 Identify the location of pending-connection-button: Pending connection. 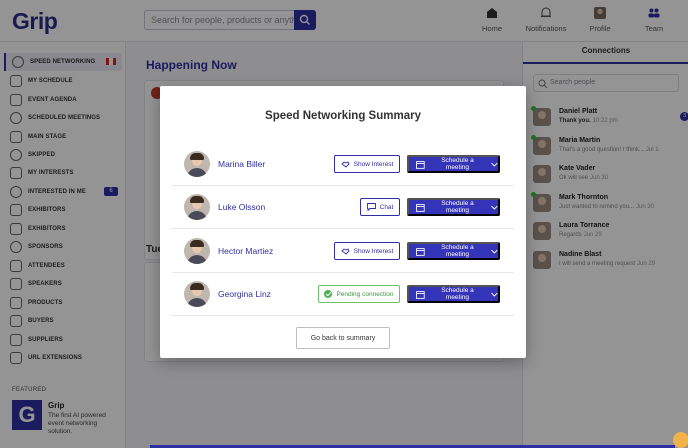
(359, 294).